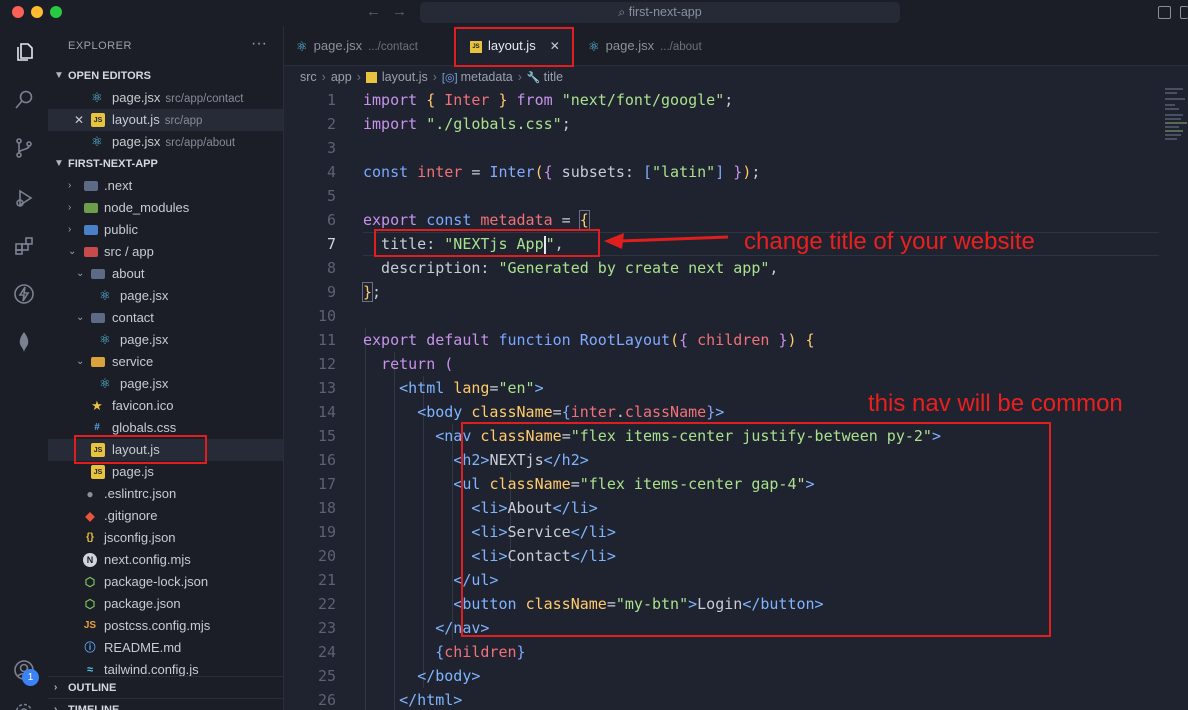 This screenshot has width=1188, height=710. I want to click on activity-bar: 1, so click(24, 368).